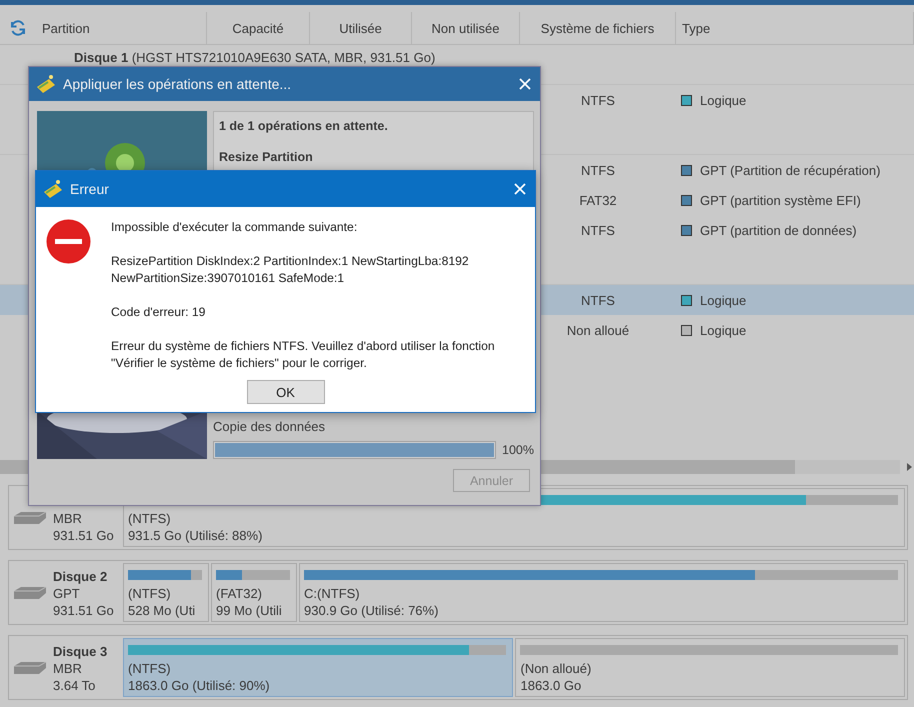 The image size is (914, 707). Describe the element at coordinates (80, 576) in the screenshot. I see `disk-name: Disque 2` at that location.